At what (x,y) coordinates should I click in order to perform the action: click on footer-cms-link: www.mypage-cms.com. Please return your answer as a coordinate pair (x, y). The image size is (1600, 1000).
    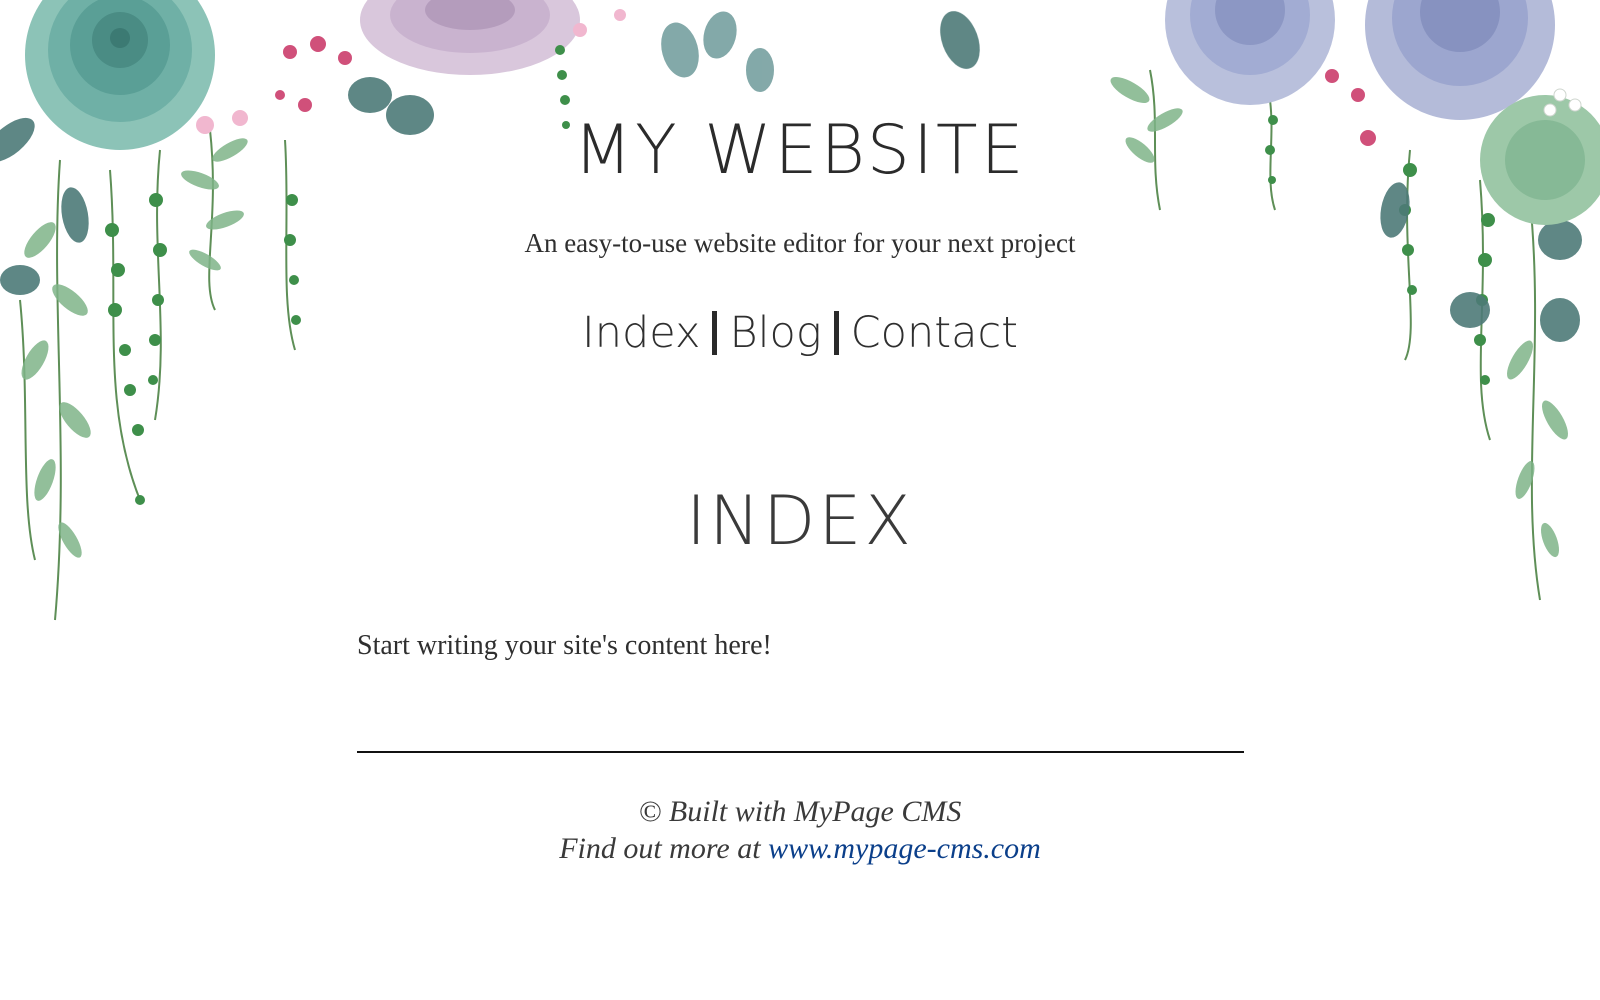
    Looking at the image, I should click on (904, 848).